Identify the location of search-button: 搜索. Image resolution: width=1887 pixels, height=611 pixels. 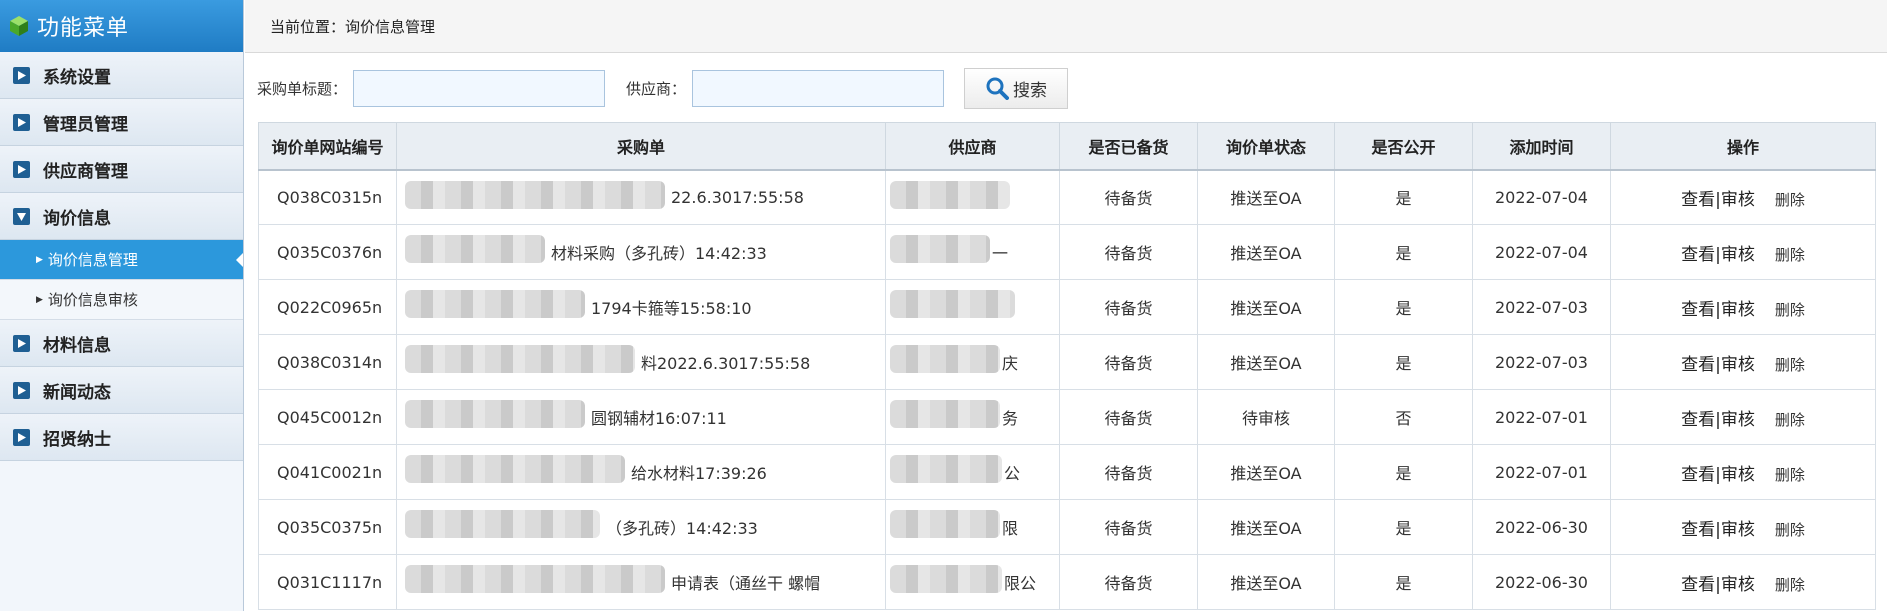
(1016, 88).